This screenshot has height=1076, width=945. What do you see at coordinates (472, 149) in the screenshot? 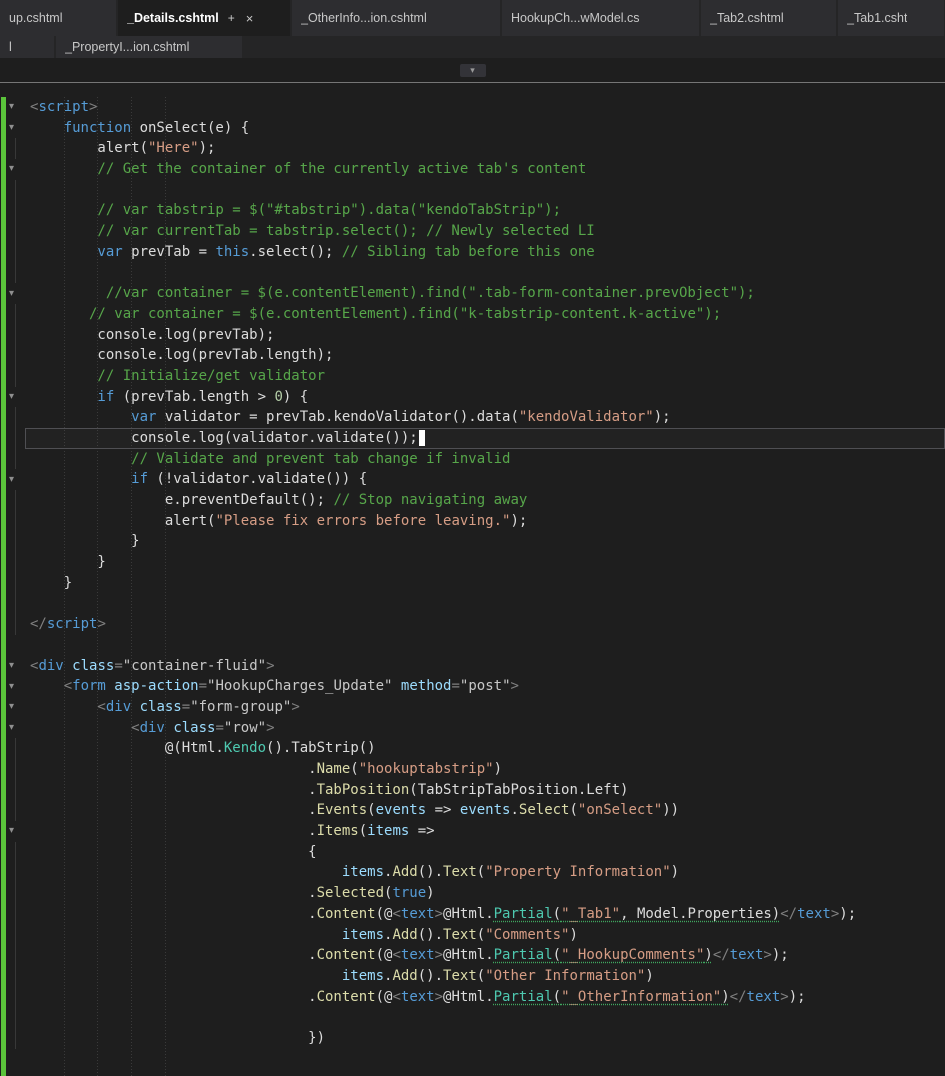
I see `code-line: alert("Here");` at bounding box center [472, 149].